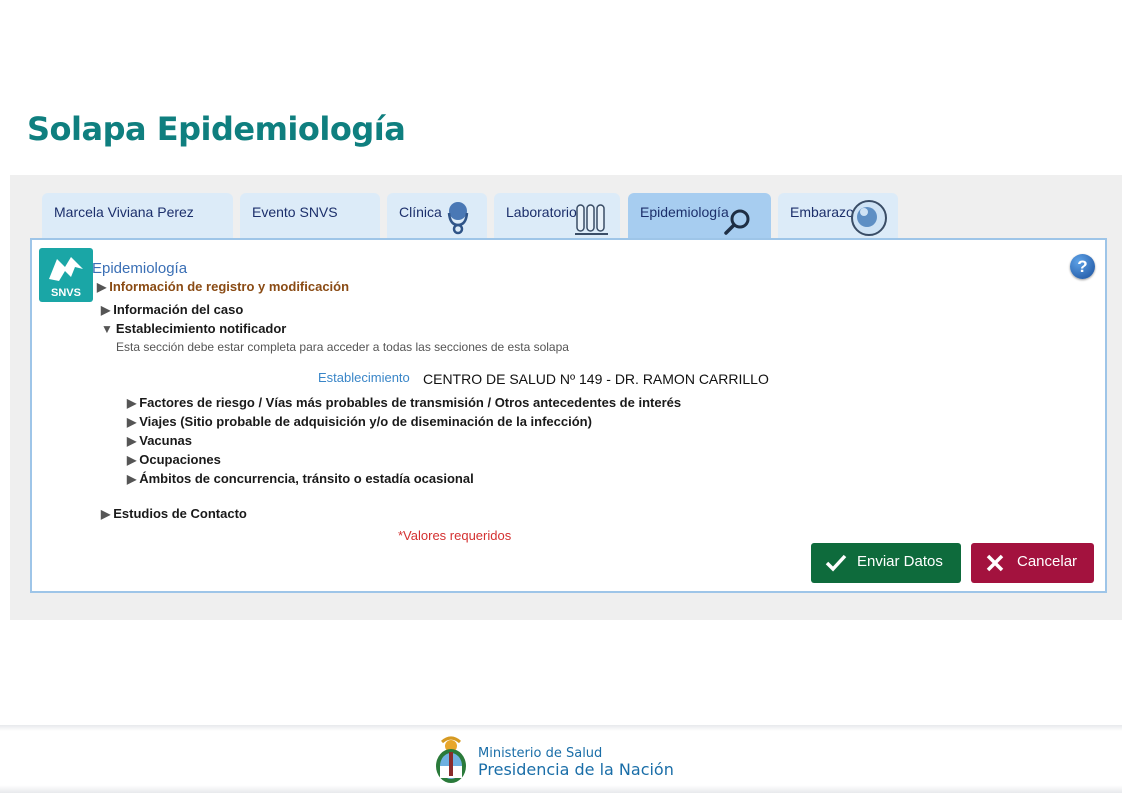 The image size is (1122, 793). I want to click on footer-presidency: Presidencia de la Nación, so click(576, 769).